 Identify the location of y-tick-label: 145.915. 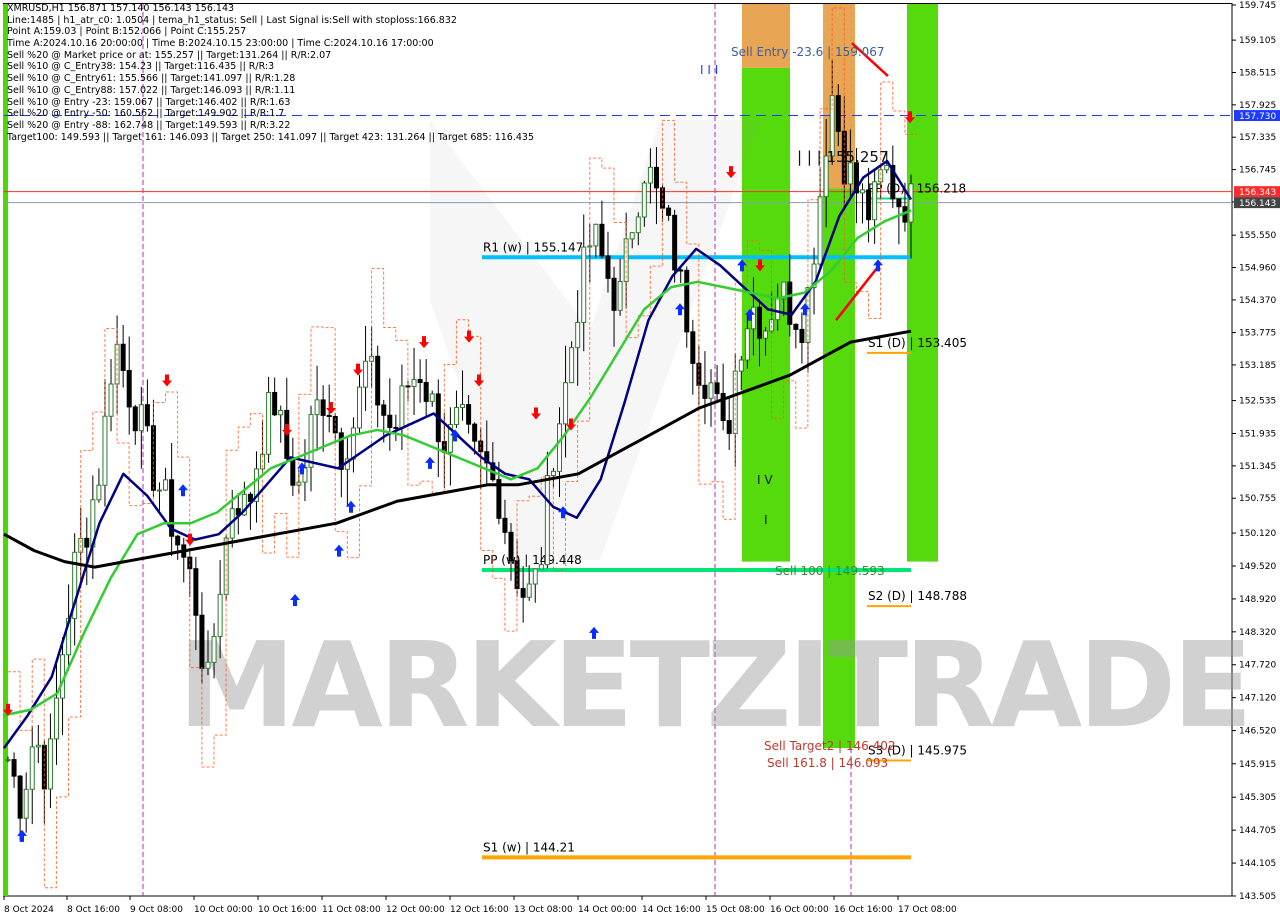
(1257, 765).